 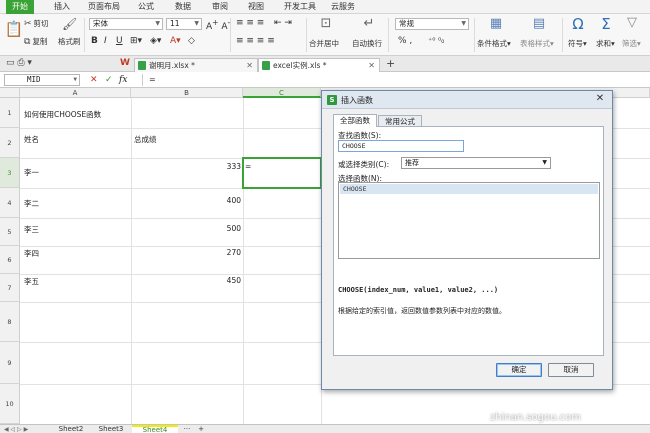 What do you see at coordinates (578, 24) in the screenshot?
I see `omega-icon: Ω` at bounding box center [578, 24].